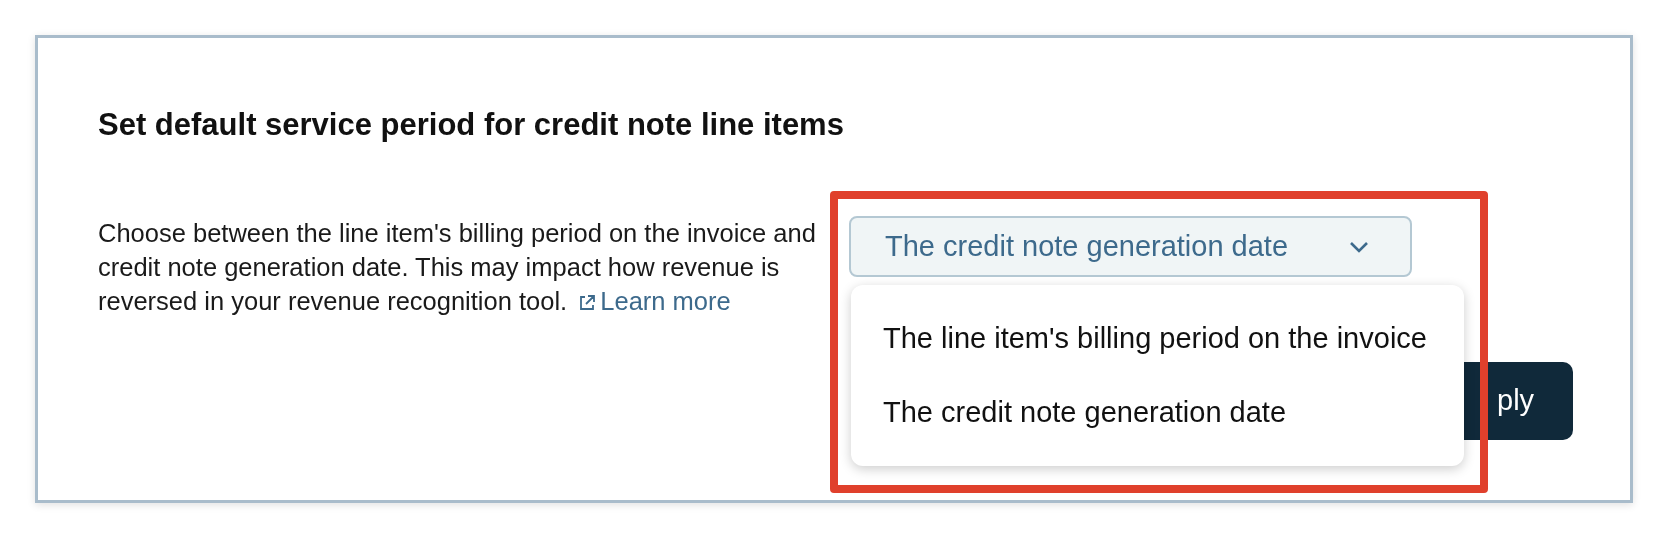 This screenshot has width=1668, height=540. I want to click on menu-option: The line item's billing period on the invoice, so click(1157, 339).